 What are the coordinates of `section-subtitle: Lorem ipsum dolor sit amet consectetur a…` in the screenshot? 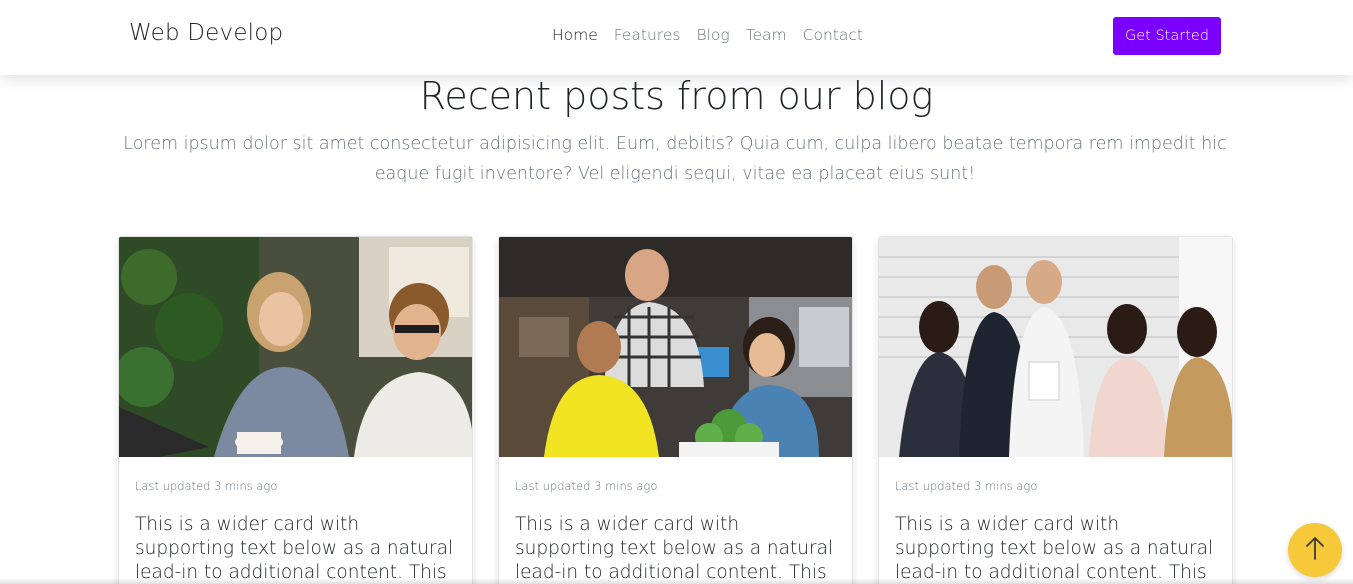 It's located at (675, 159).